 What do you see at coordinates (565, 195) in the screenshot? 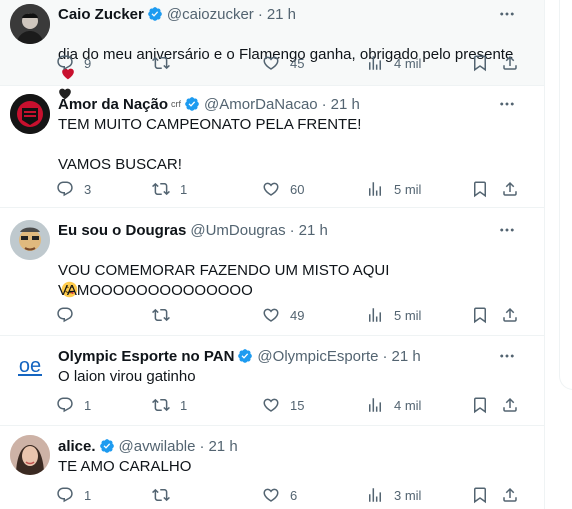
I see `side-panel-edge` at bounding box center [565, 195].